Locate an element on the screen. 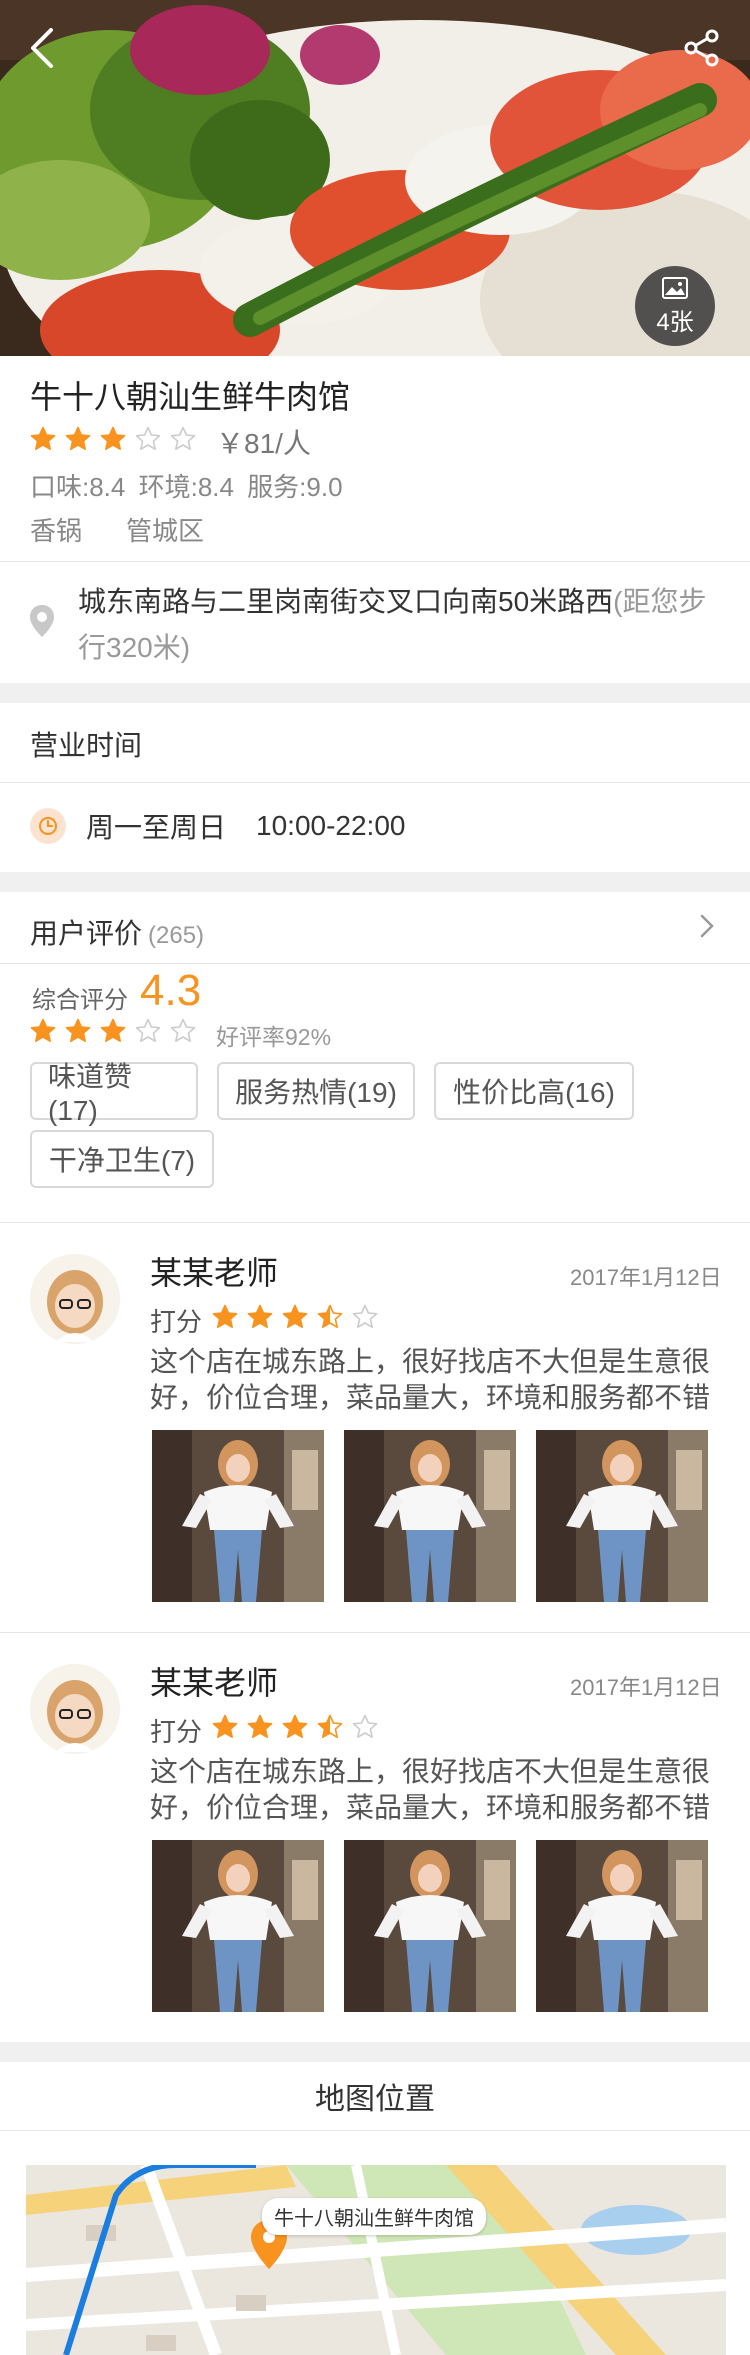  address-street: 城东南路与二里岗南街交叉口向南50米路西 is located at coordinates (346, 601).